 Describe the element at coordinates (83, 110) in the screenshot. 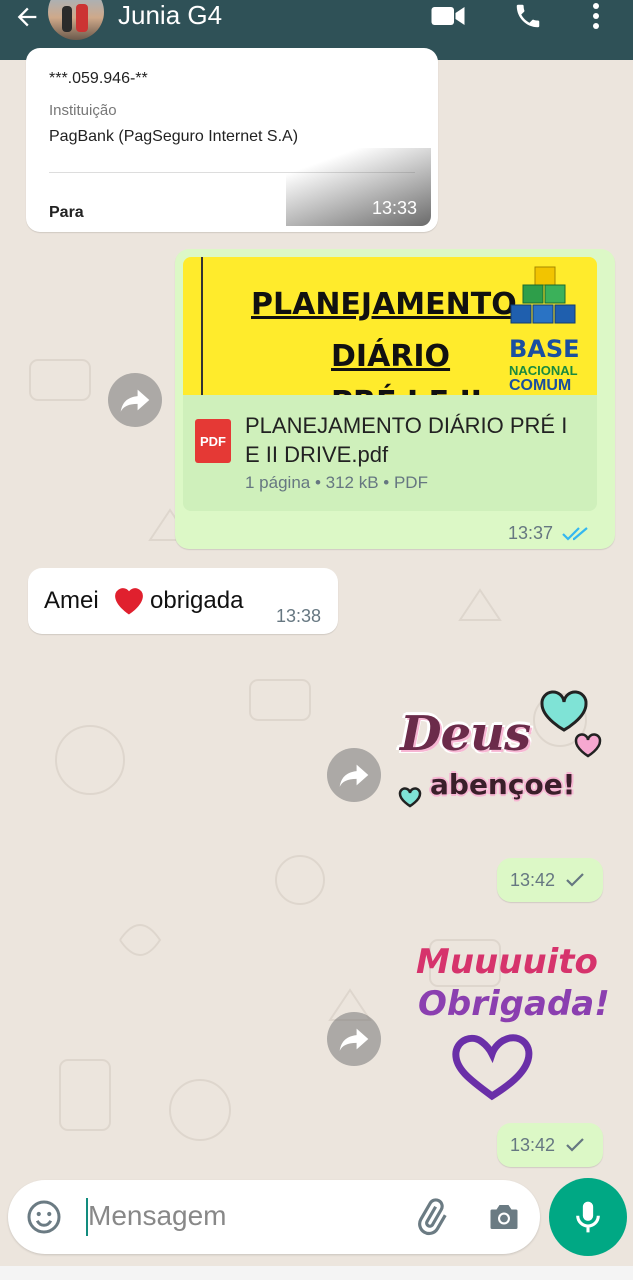

I see `institution-label: Instituição` at that location.